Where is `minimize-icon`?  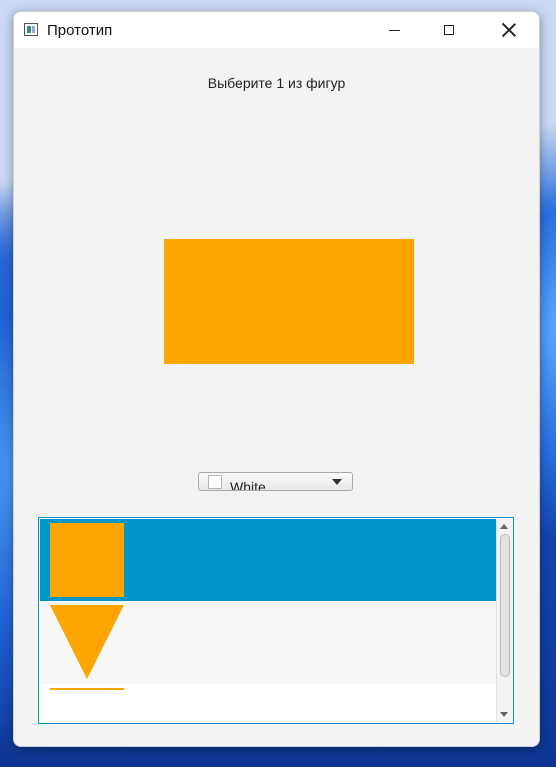
minimize-icon is located at coordinates (394, 30).